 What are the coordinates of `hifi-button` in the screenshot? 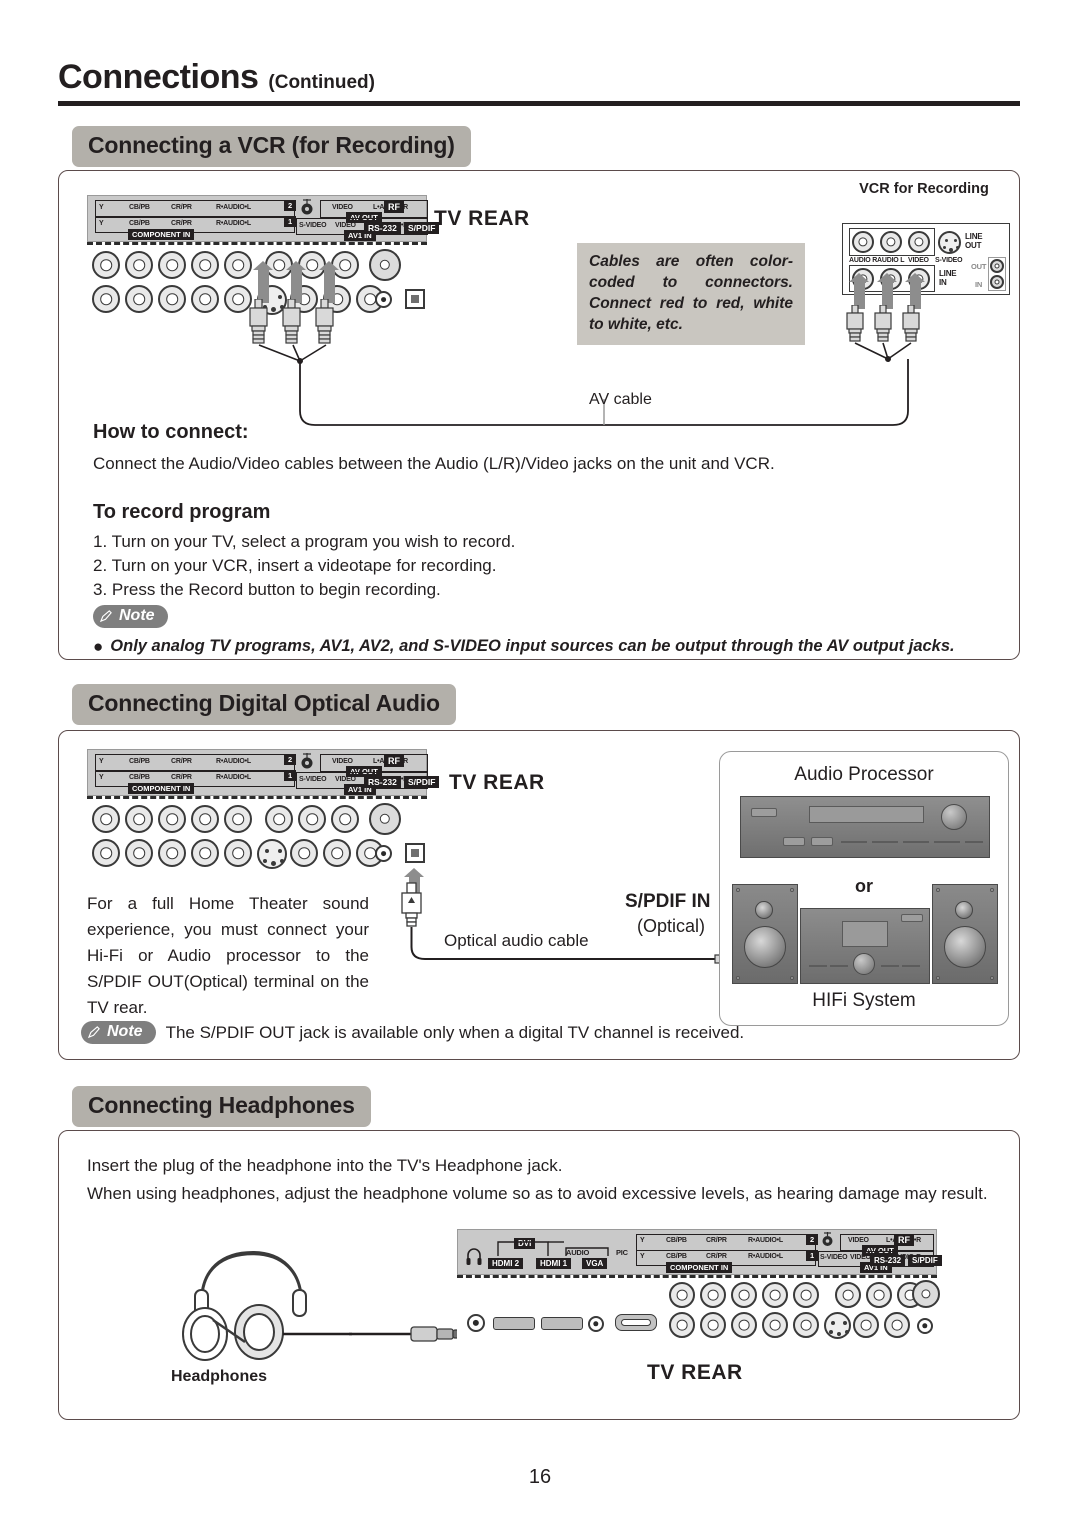 It's located at (912, 918).